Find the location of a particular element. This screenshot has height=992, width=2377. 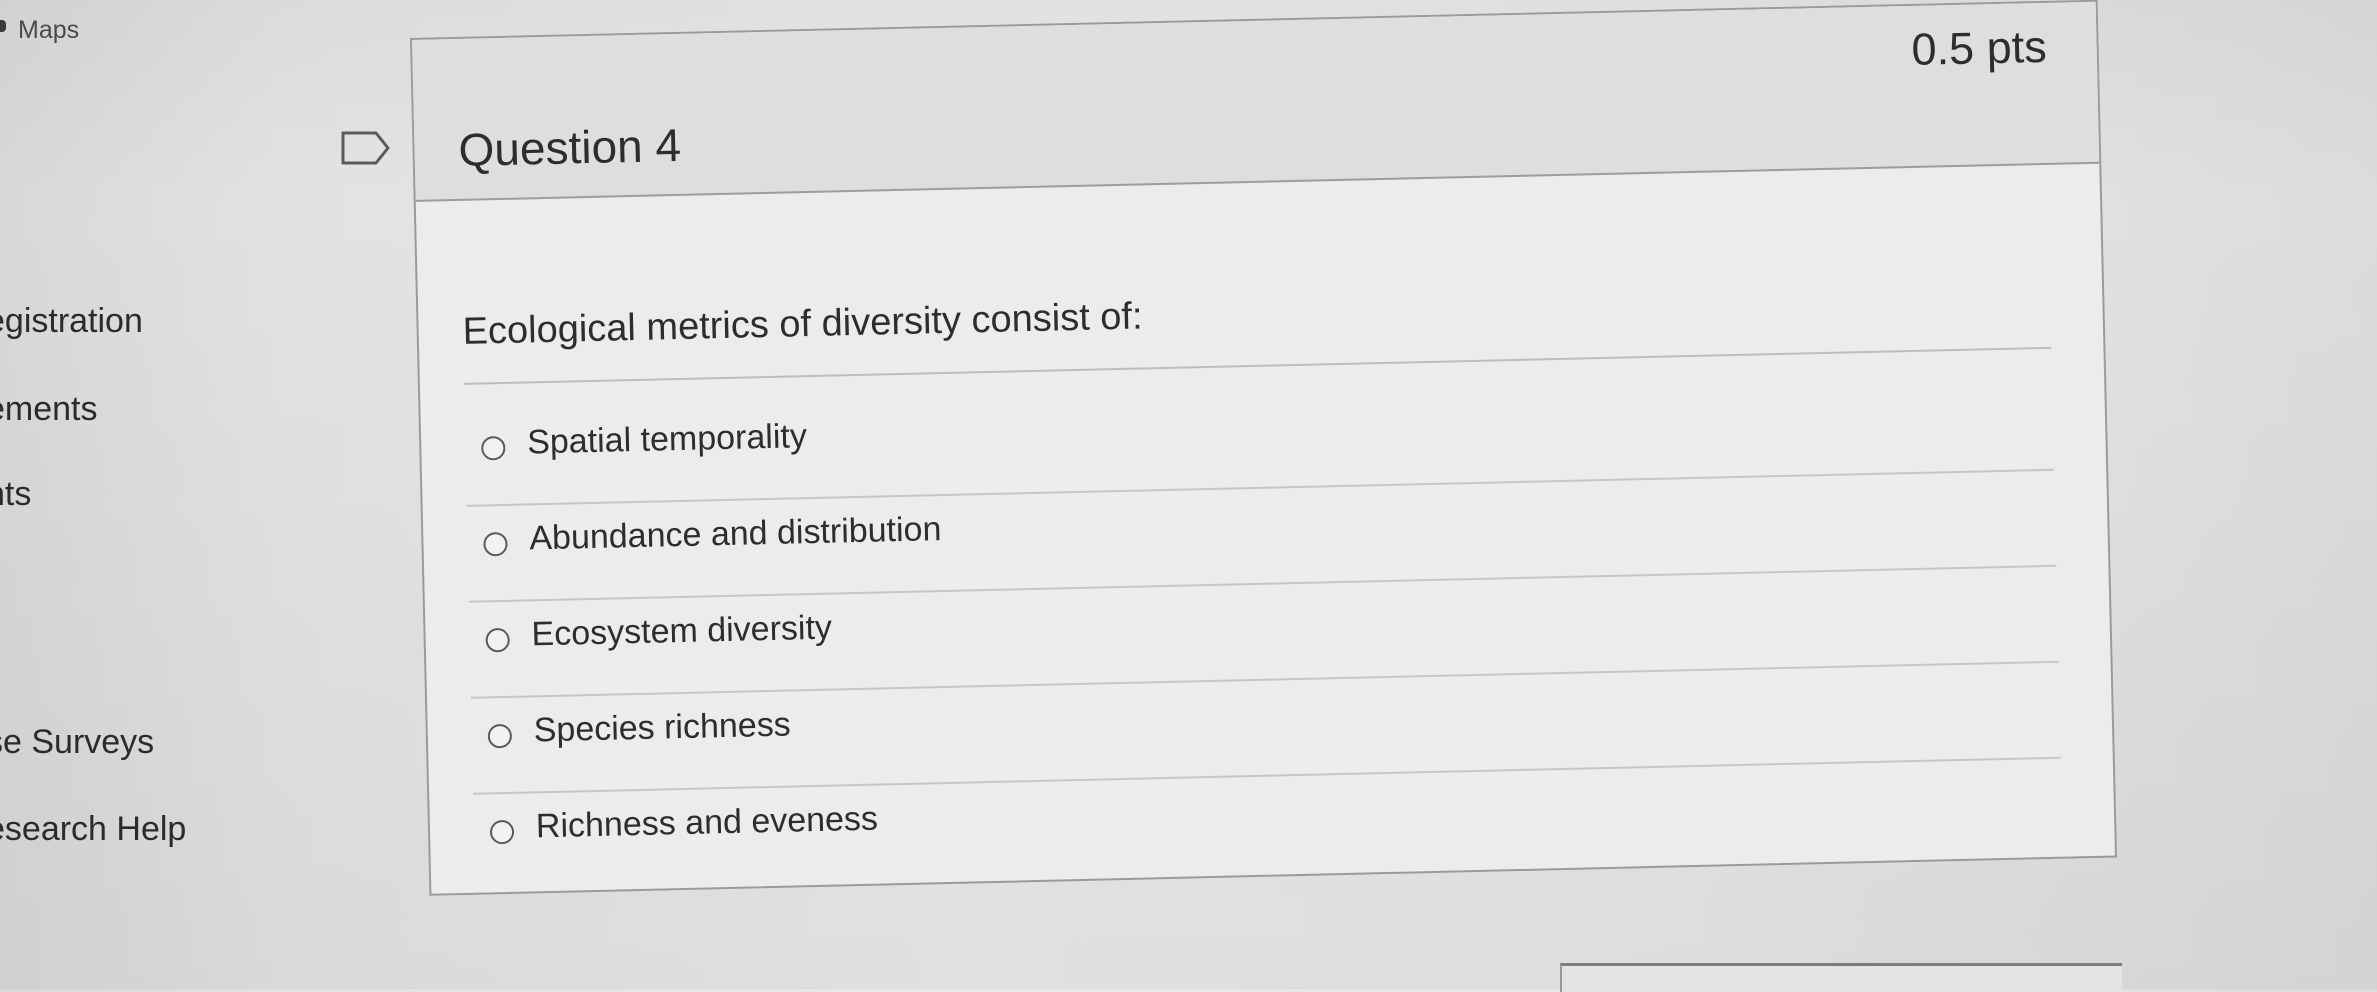

next-question-panel-edge is located at coordinates (1841, 977).